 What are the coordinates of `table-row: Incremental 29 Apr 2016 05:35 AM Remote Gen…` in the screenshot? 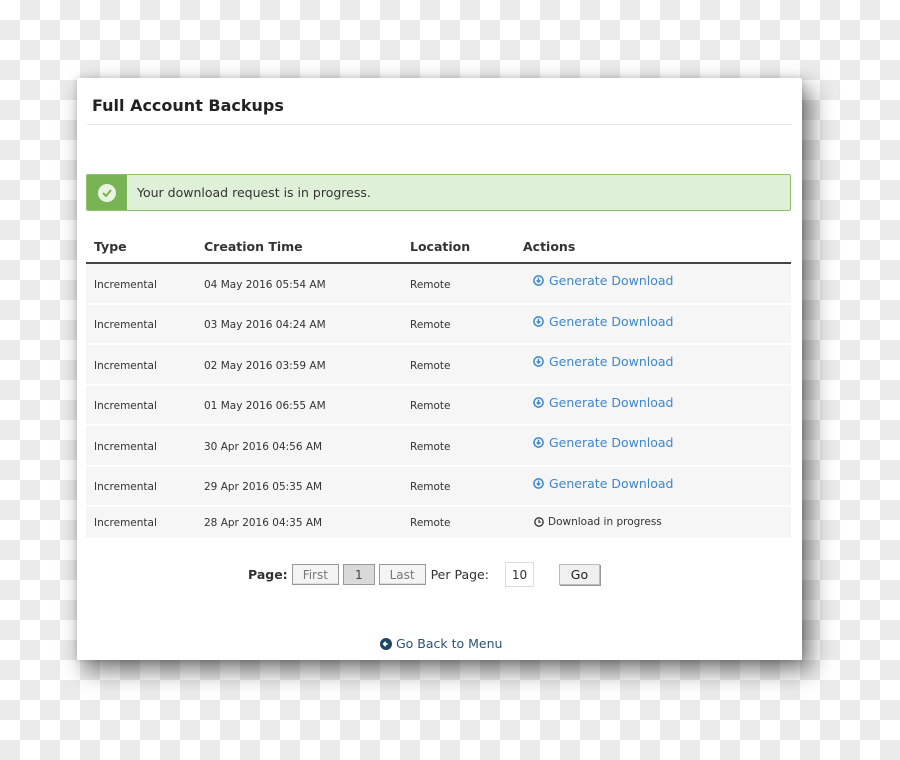 It's located at (438, 486).